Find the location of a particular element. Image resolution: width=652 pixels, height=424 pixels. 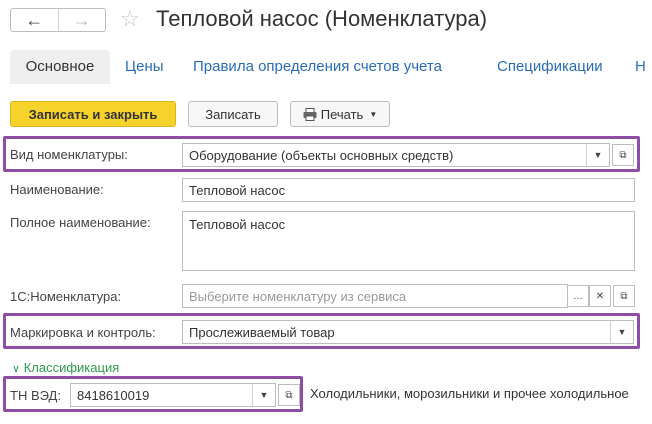

tnved-label: ТН ВЭД: is located at coordinates (35, 395).